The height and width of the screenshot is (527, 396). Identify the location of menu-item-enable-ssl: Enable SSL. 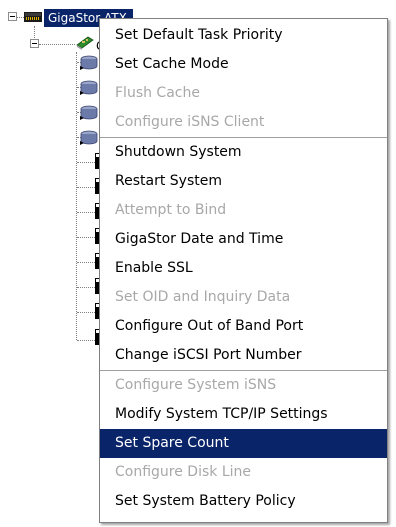
(243, 268).